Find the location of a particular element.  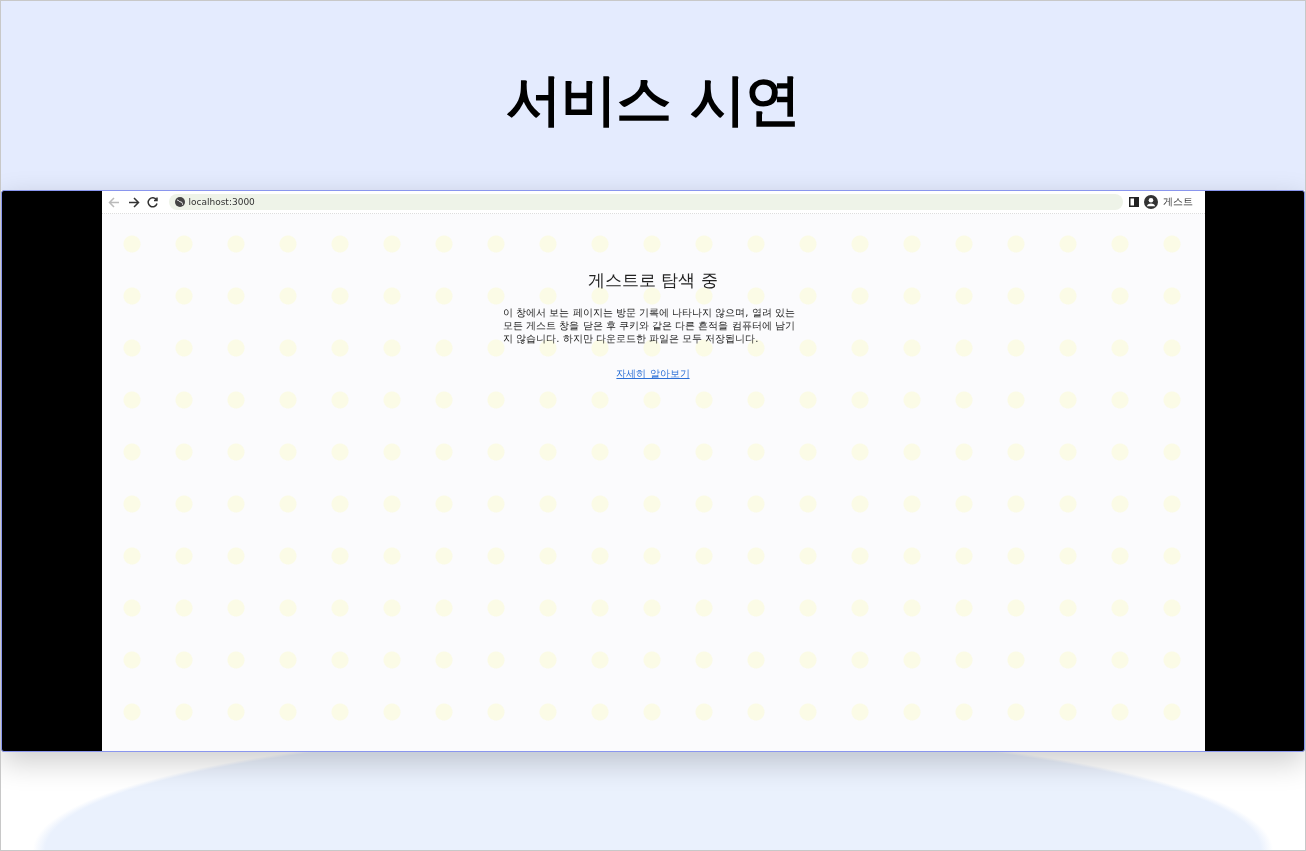

profile-label: 게스트 is located at coordinates (1177, 202).